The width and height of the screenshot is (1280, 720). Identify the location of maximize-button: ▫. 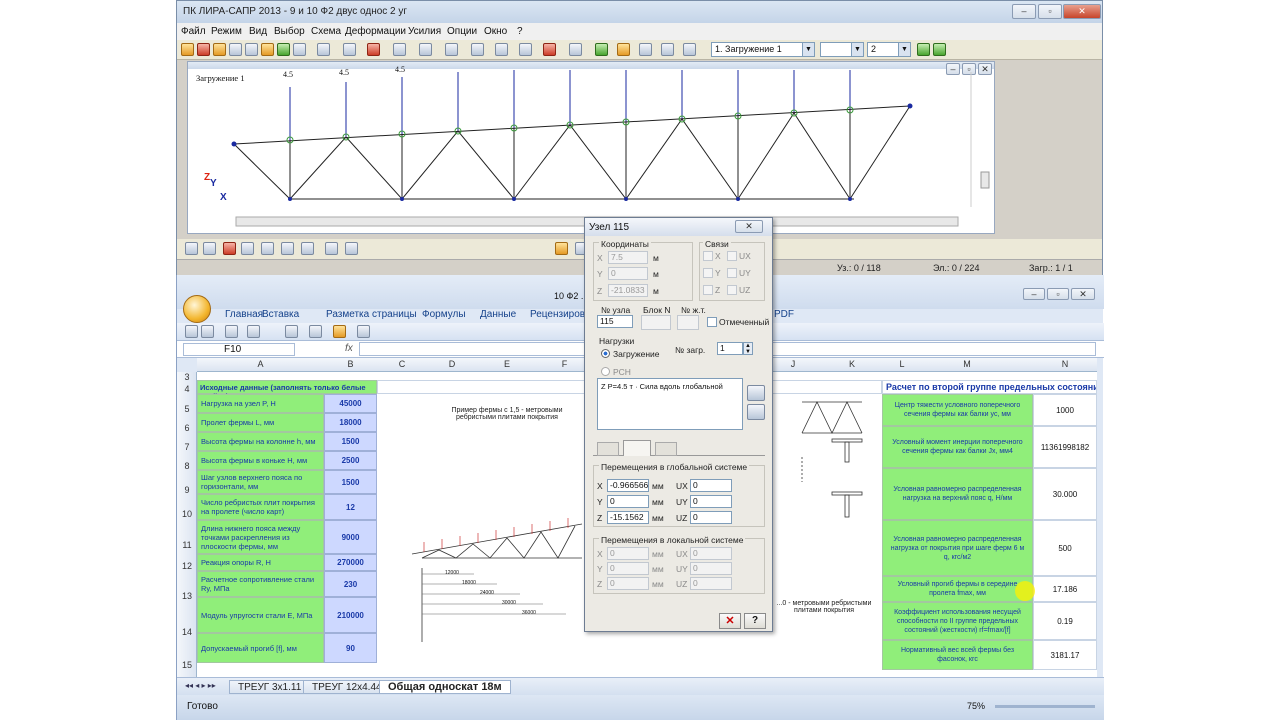
(1050, 11).